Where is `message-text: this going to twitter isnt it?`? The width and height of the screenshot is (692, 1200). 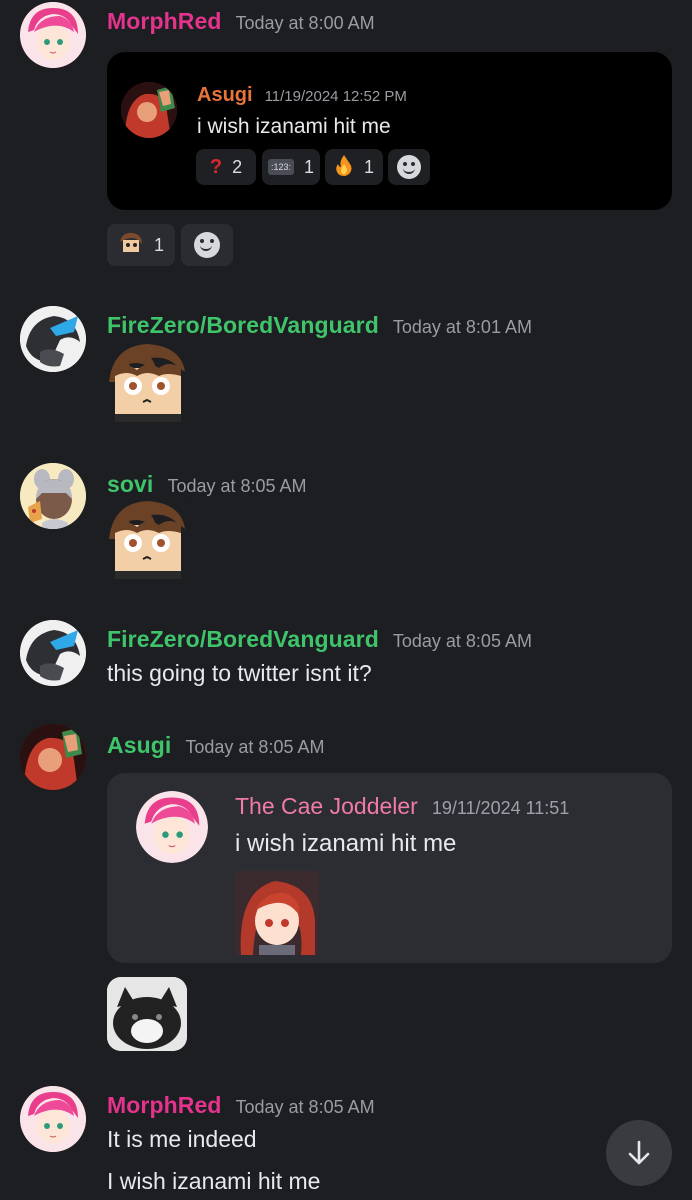 message-text: this going to twitter isnt it? is located at coordinates (239, 673).